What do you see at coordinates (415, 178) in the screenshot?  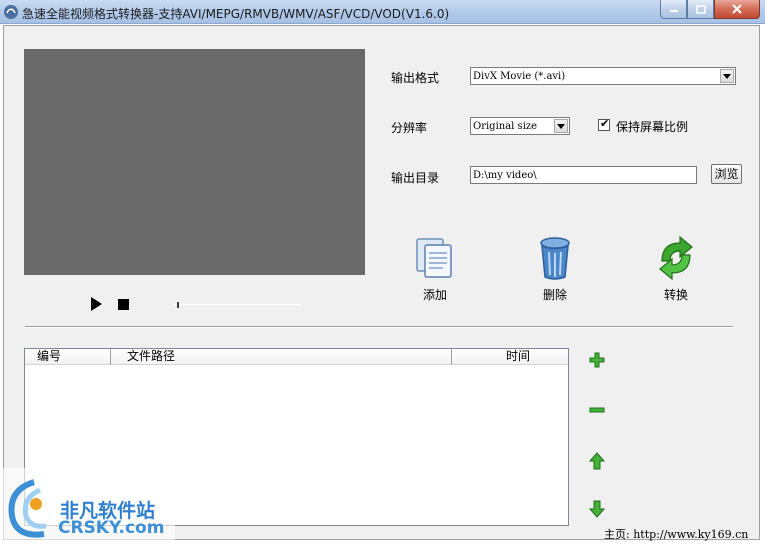 I see `output-dir-label: 输出目录` at bounding box center [415, 178].